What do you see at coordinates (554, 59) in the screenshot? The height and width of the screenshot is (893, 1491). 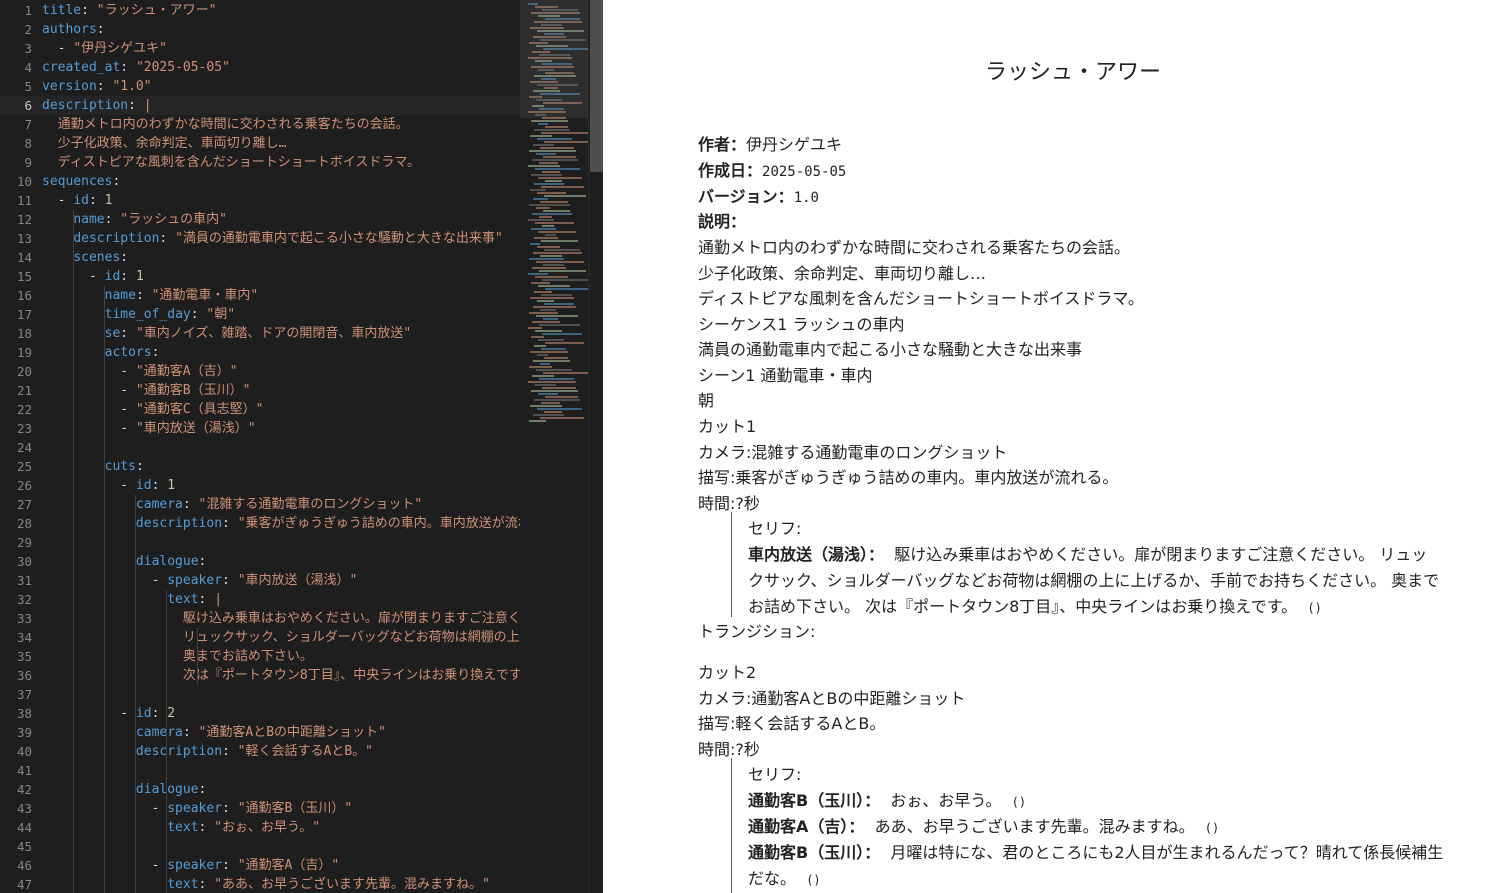 I see `minimap-slider` at bounding box center [554, 59].